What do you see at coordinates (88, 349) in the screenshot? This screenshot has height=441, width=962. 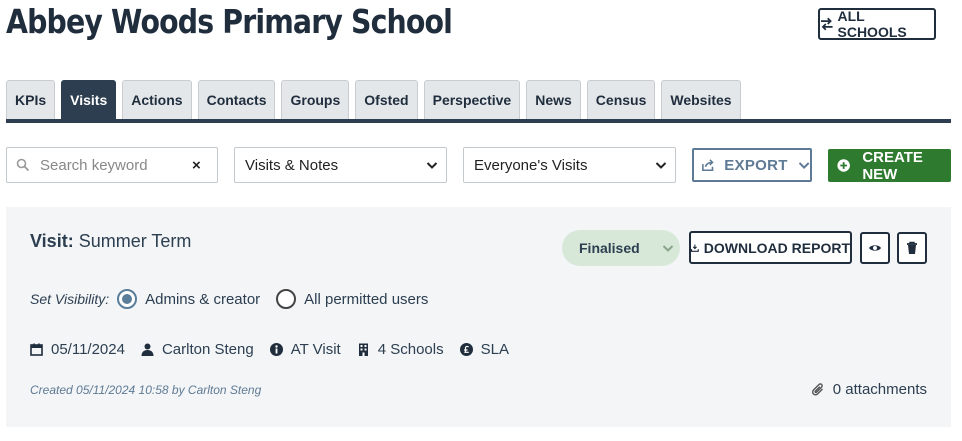 I see `meta-date-text: 05/11/2024` at bounding box center [88, 349].